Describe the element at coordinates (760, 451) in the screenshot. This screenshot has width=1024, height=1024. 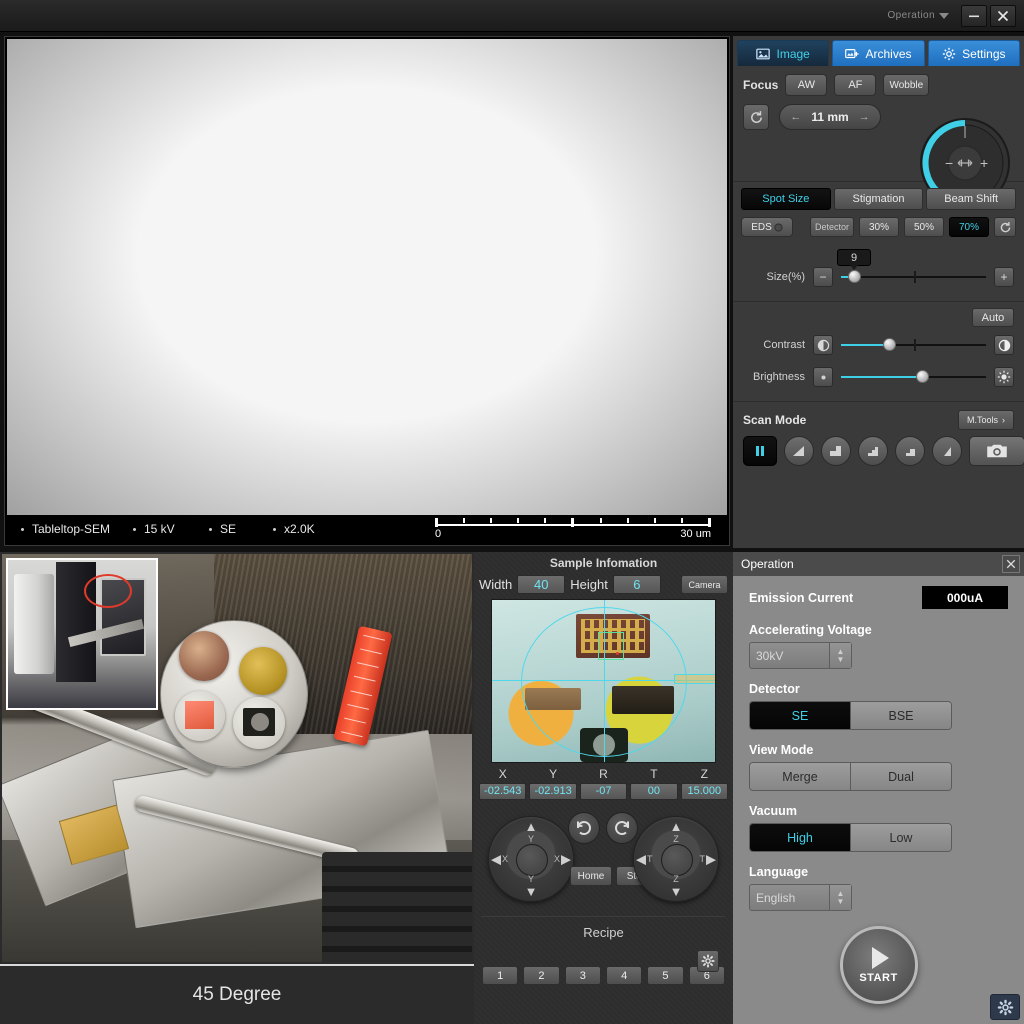
I see `pause-scan-button` at that location.